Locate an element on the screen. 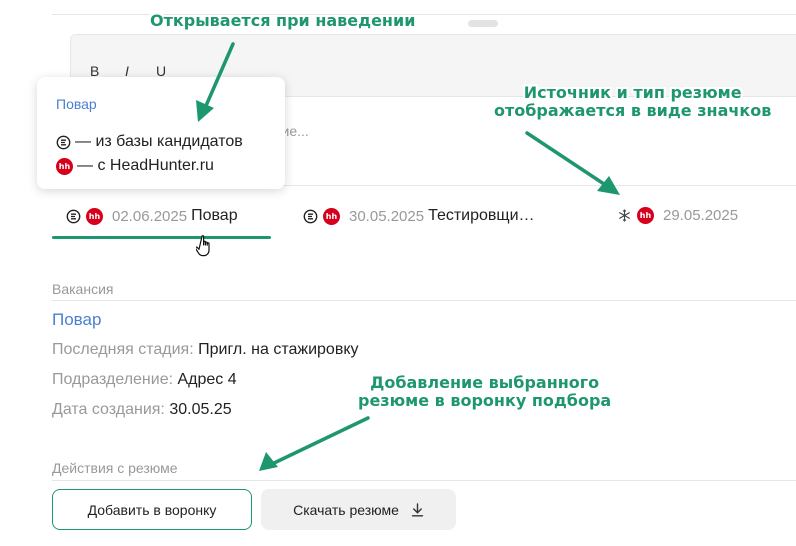  annotation-hover: Открывается при наведении is located at coordinates (283, 20).